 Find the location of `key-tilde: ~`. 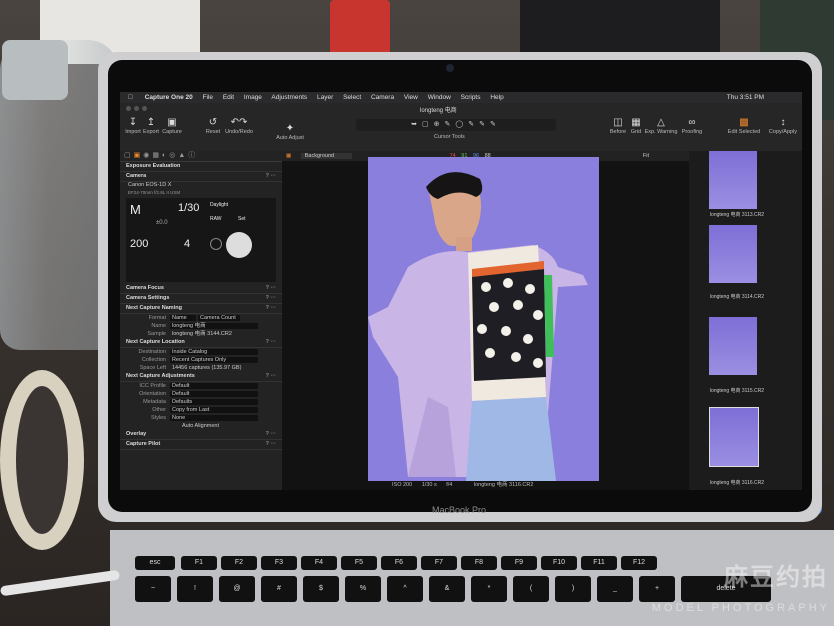

key-tilde: ~ is located at coordinates (153, 589).